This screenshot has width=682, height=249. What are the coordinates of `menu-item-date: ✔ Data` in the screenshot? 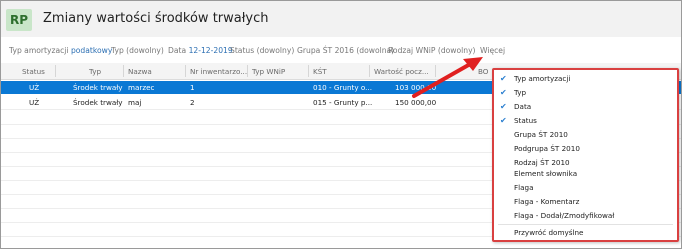 It's located at (585, 106).